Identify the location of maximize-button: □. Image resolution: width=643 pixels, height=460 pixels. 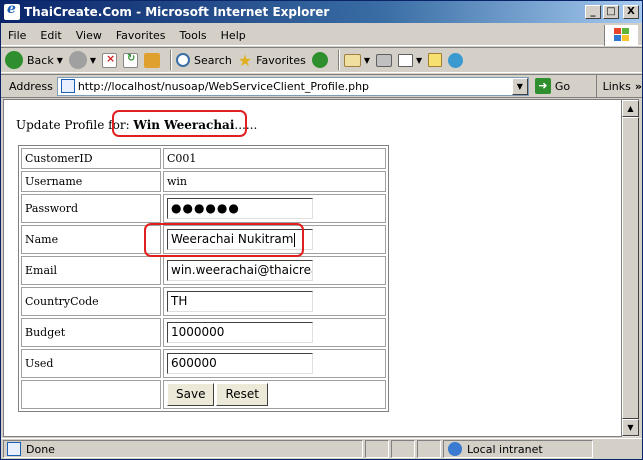
(611, 12).